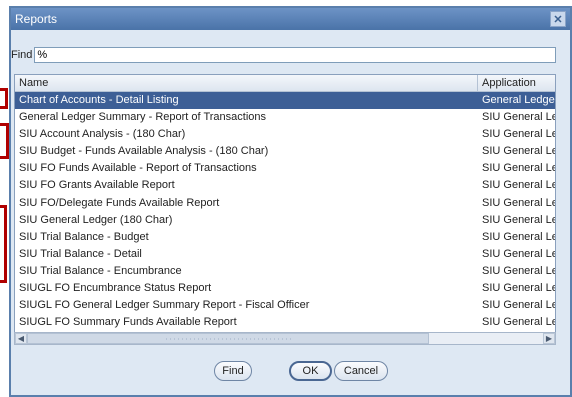 The height and width of the screenshot is (397, 572). Describe the element at coordinates (246, 83) in the screenshot. I see `column-header-name: Name` at that location.